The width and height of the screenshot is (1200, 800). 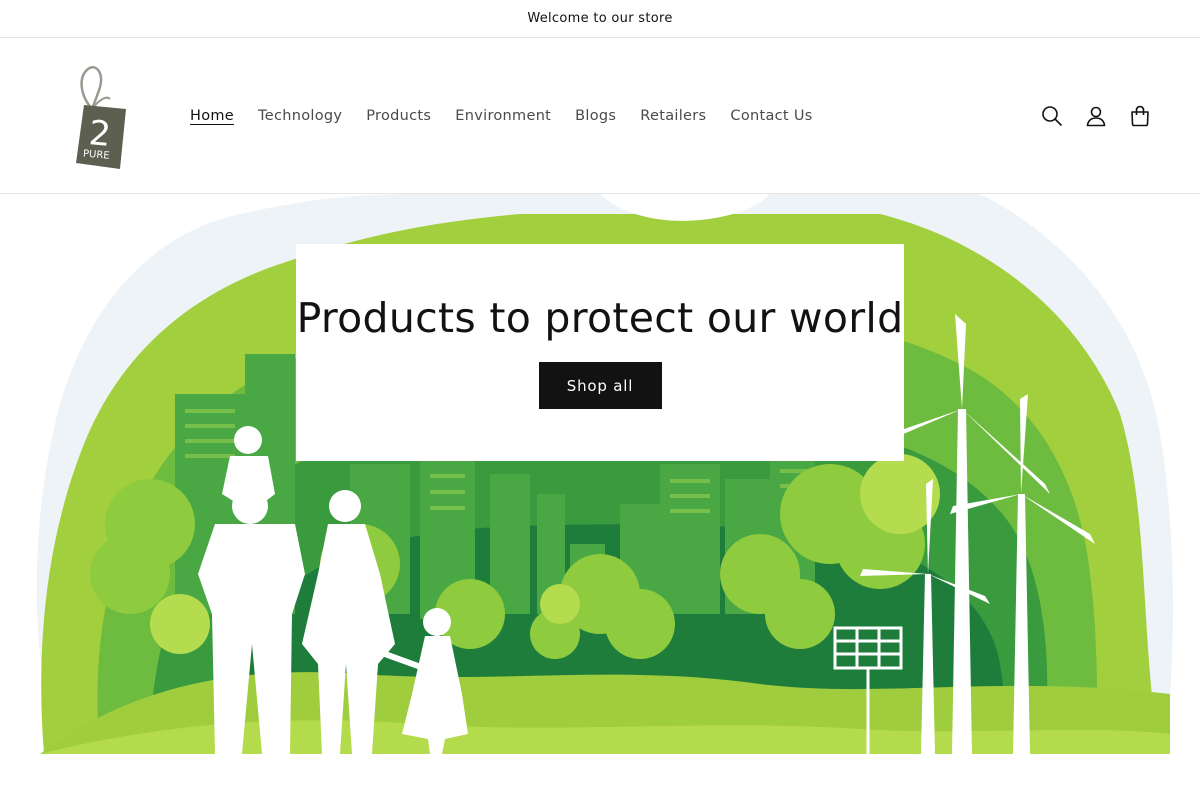 I want to click on cart-button, so click(x=1140, y=116).